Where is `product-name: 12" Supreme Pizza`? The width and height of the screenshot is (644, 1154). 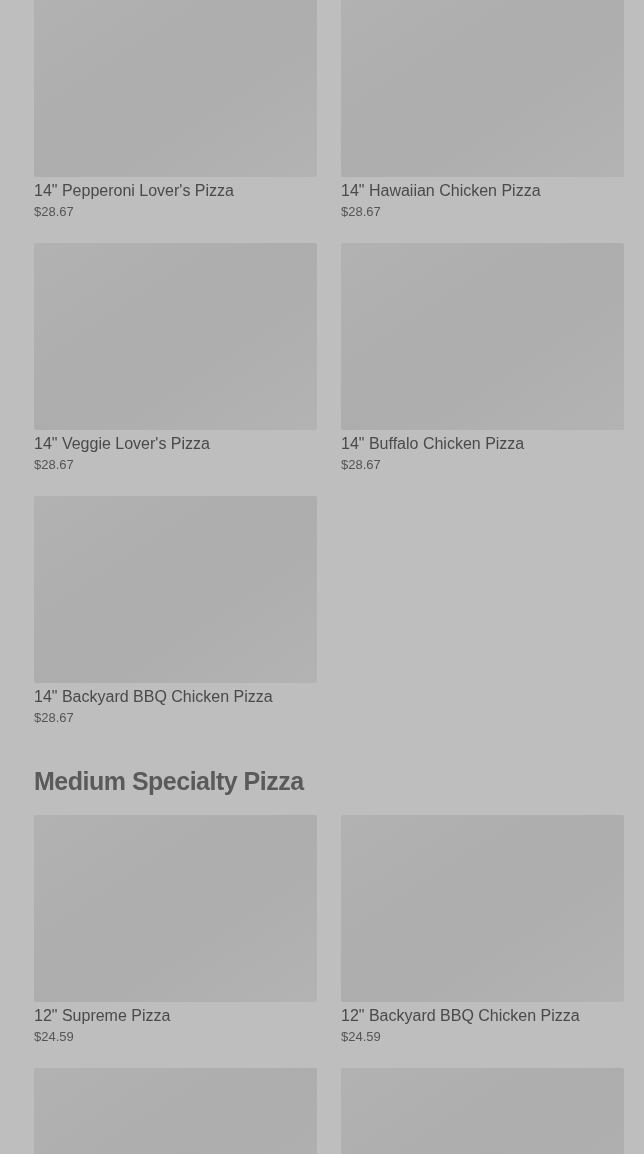 product-name: 12" Supreme Pizza is located at coordinates (175, 1016).